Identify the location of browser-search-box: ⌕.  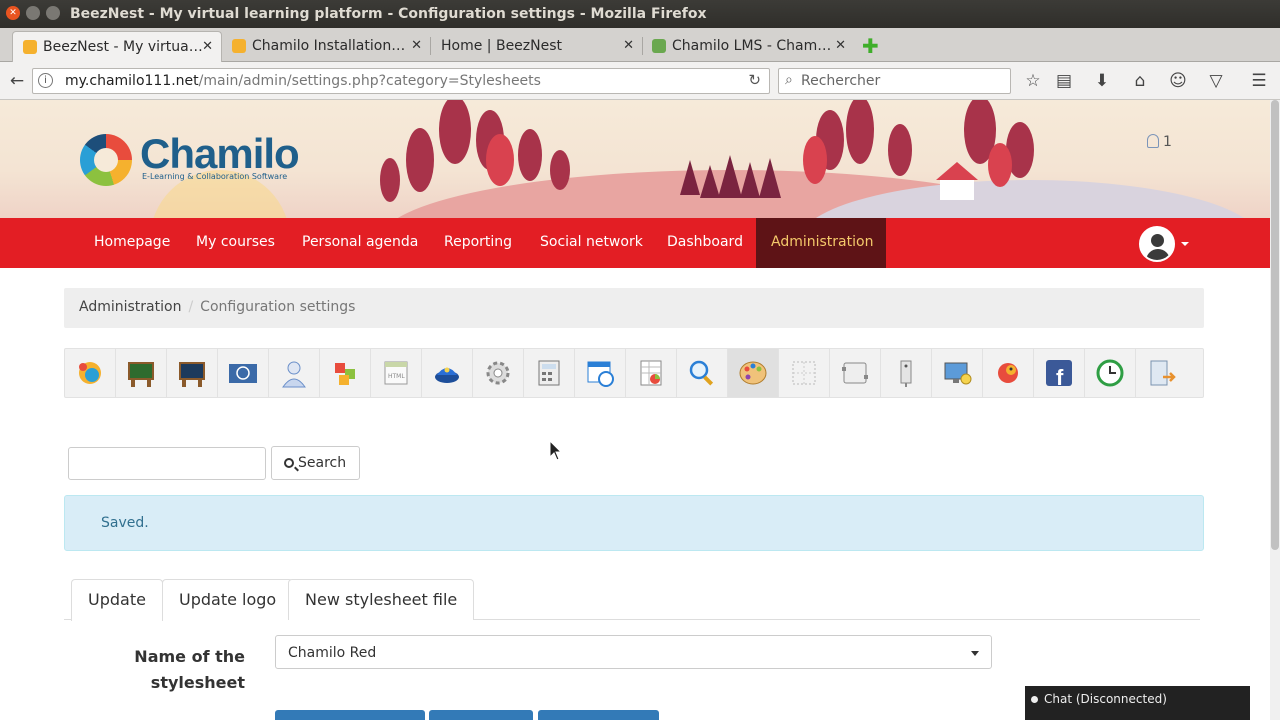
(894, 81).